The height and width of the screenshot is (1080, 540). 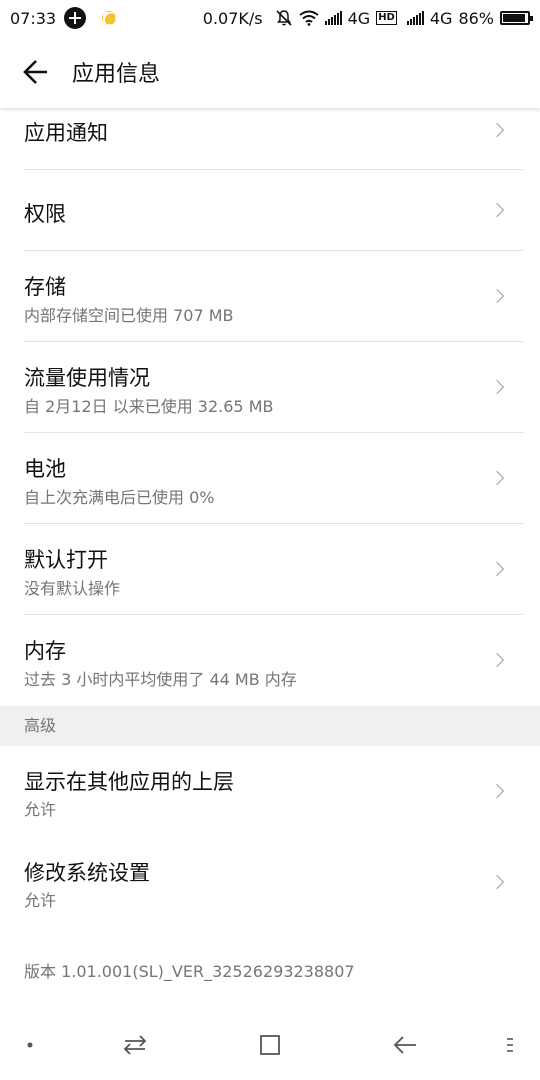 I want to click on dot-icon, so click(x=30, y=1045).